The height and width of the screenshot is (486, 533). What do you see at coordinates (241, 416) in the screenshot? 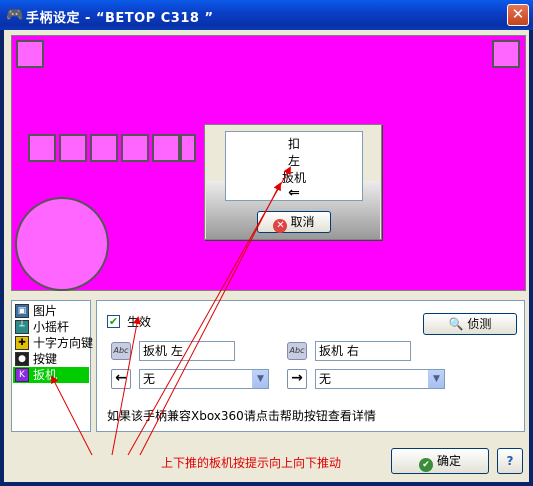
I see `xbox360-hint: 如果该手柄兼容Xbox360请点击帮助按钮查看详情` at bounding box center [241, 416].